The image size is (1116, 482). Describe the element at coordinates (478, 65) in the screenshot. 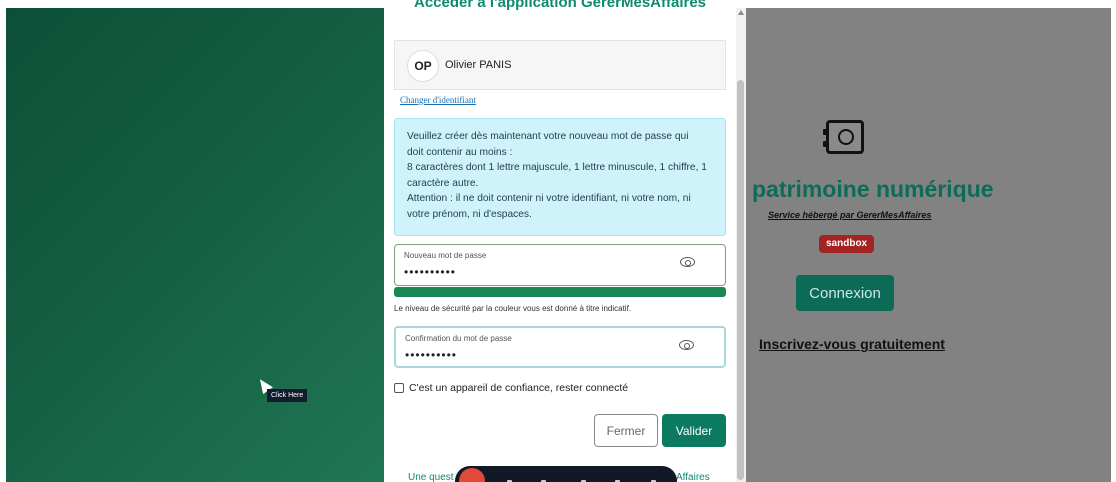

I see `user-name: Olivier PANIS` at that location.